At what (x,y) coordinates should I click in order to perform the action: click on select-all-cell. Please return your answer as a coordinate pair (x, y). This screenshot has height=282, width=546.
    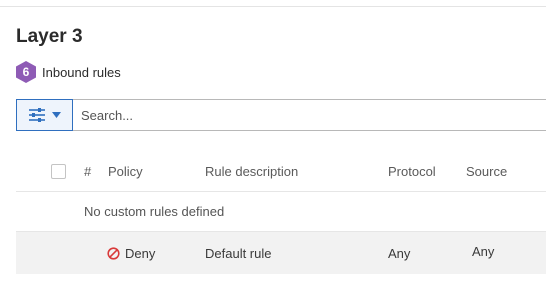
    Looking at the image, I should click on (58, 171).